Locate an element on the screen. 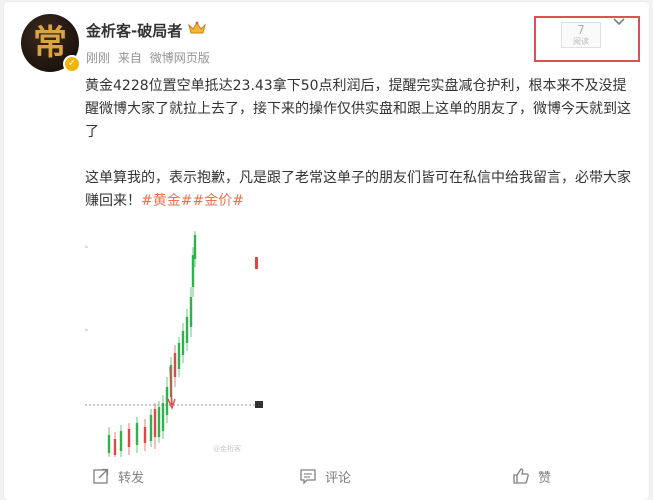  post-image-candlestick-chart: @金析客 is located at coordinates (175, 342).